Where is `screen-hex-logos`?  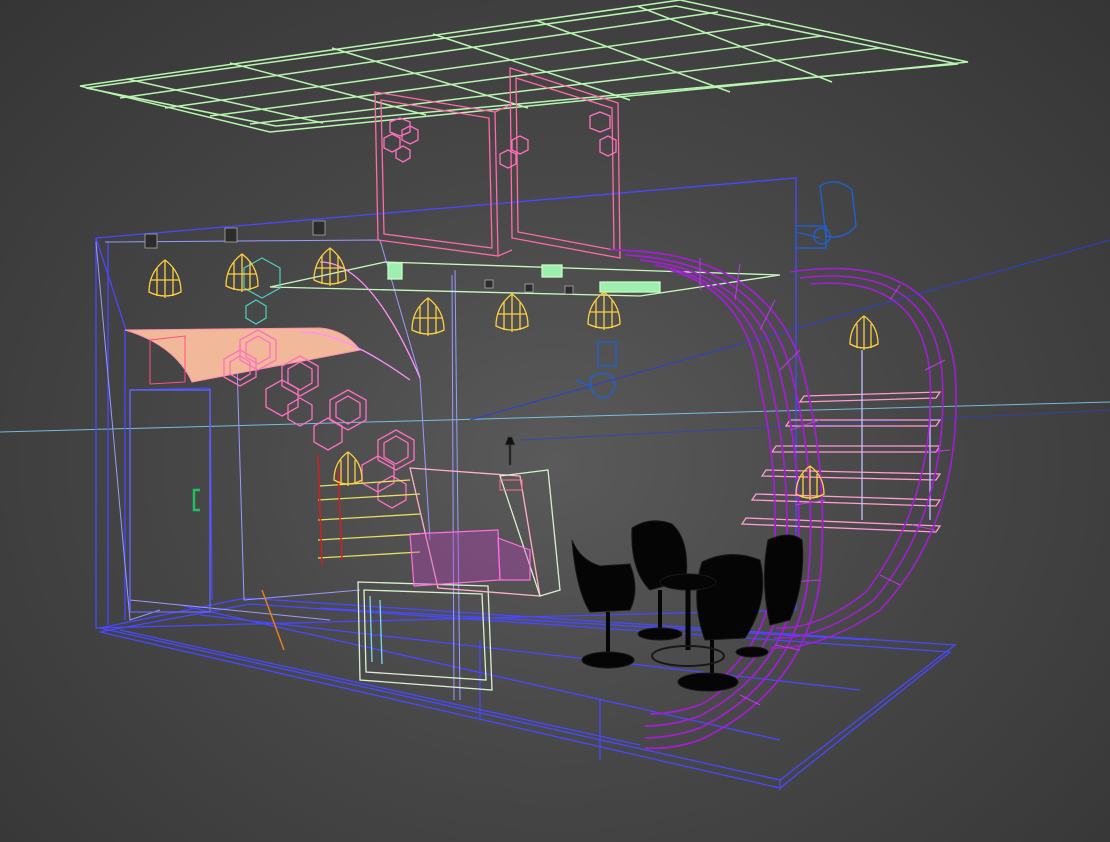 screen-hex-logos is located at coordinates (500, 140).